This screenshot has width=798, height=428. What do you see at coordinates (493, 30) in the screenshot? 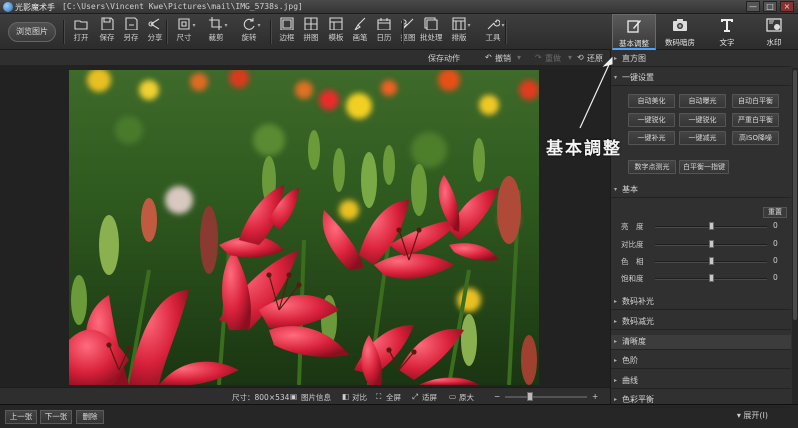
I see `tool-tools-button: 工具` at bounding box center [493, 30].